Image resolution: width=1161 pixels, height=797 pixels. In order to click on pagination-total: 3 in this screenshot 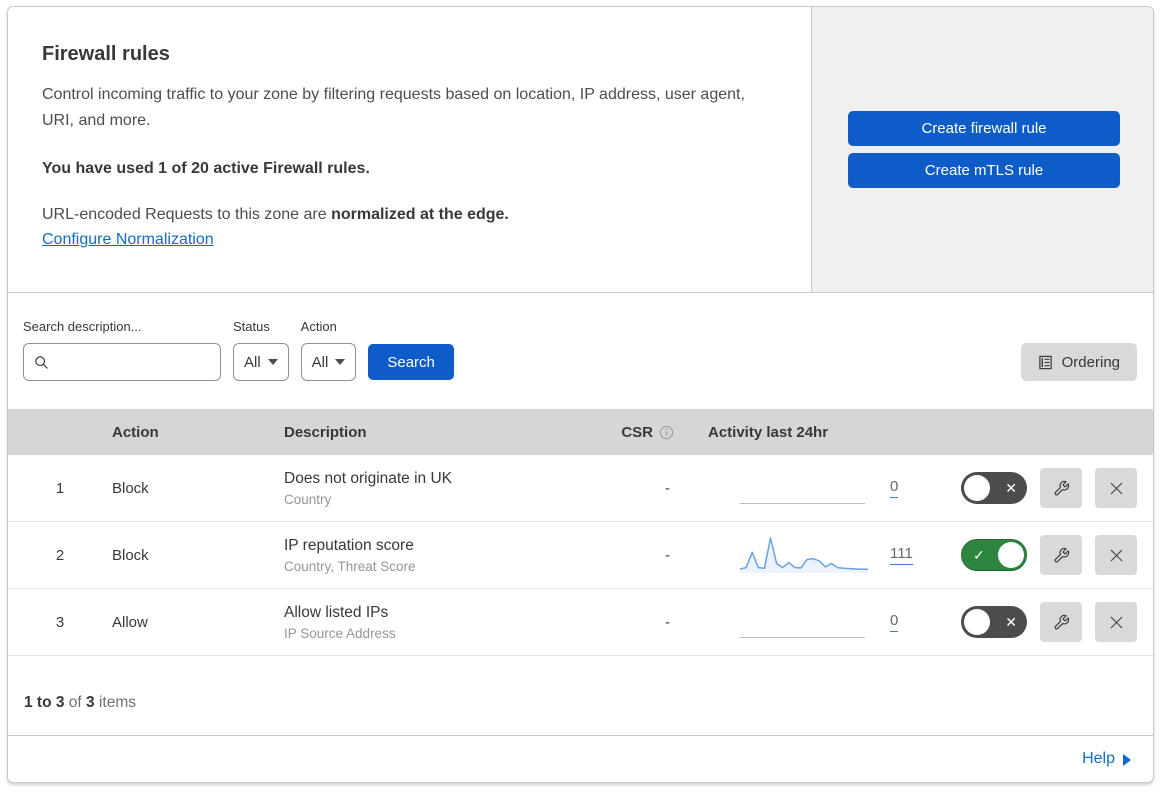, I will do `click(90, 702)`.